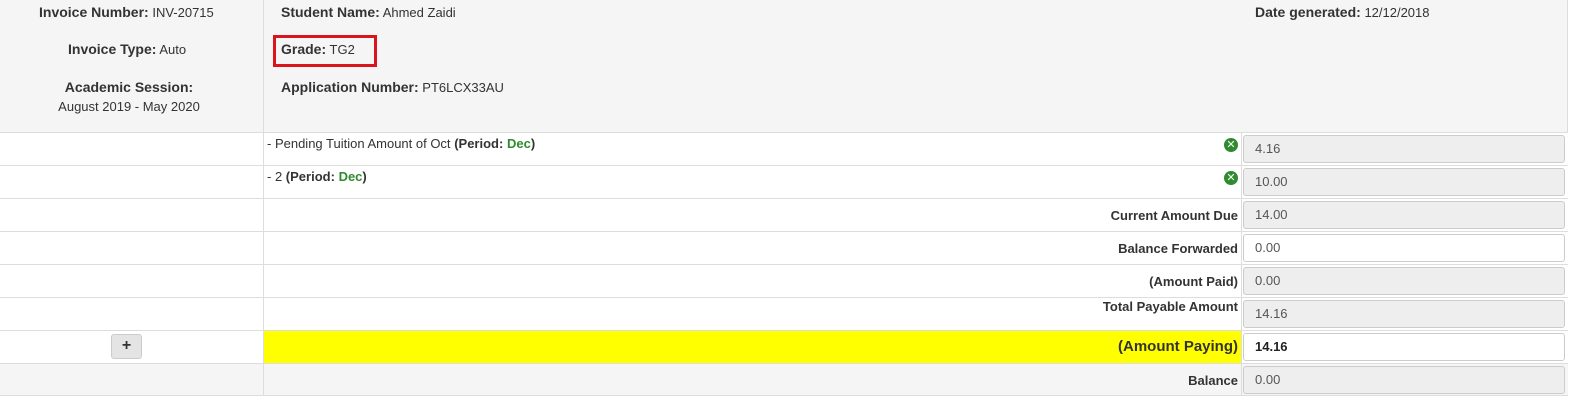 This screenshot has height=400, width=1577. Describe the element at coordinates (1193, 281) in the screenshot. I see `amount-paid-label: (Amount Paid)` at that location.